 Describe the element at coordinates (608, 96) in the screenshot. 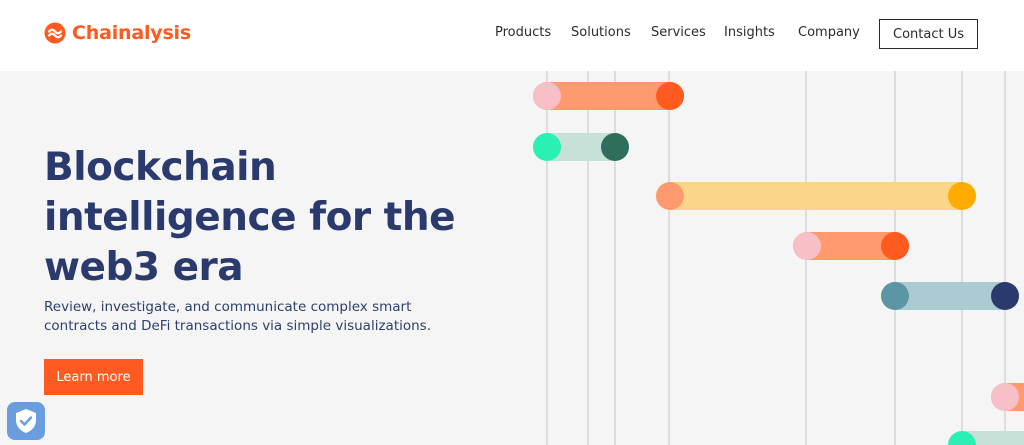

I see `timeline-bar-orange` at that location.